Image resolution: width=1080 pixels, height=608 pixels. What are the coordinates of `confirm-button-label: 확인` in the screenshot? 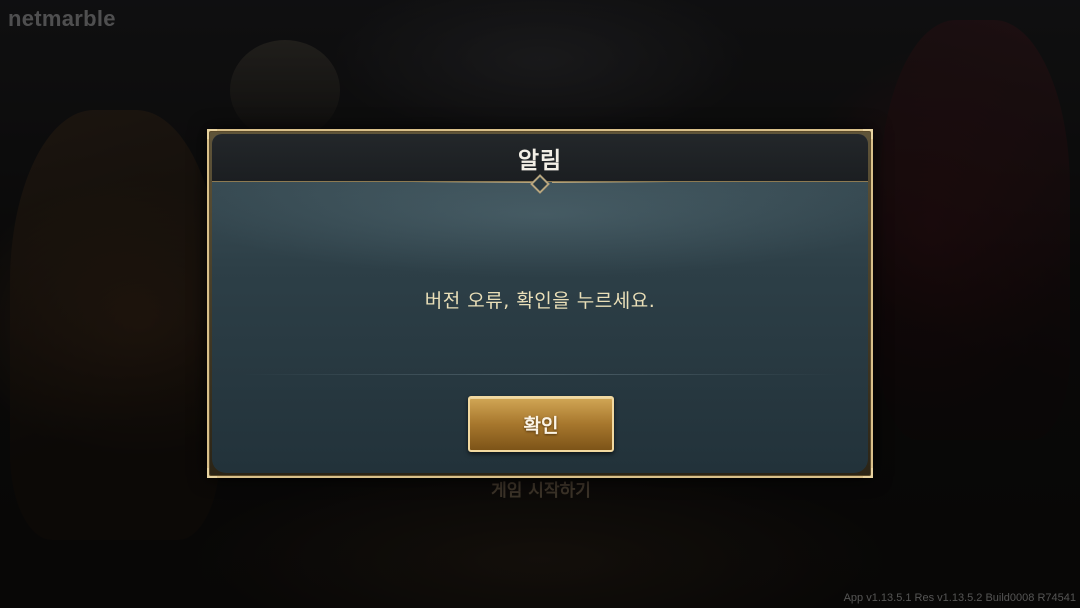 It's located at (541, 425).